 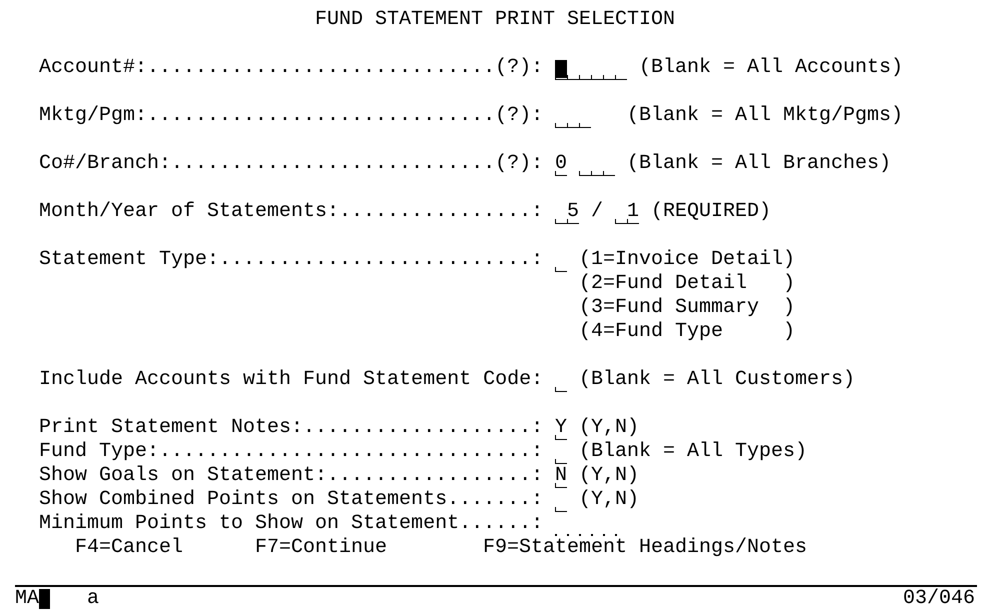 What do you see at coordinates (759, 164) in the screenshot?
I see `field-hint: (Blank = All Branches)` at bounding box center [759, 164].